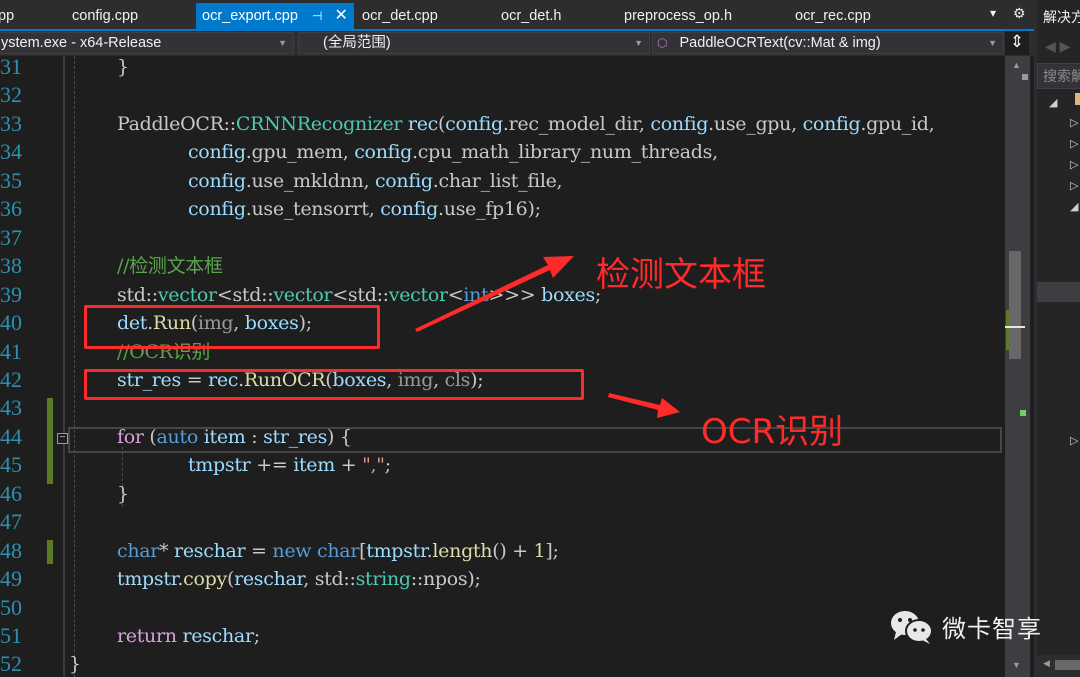  I want to click on tab-ocr-det-h: ocr_det.h, so click(531, 16).